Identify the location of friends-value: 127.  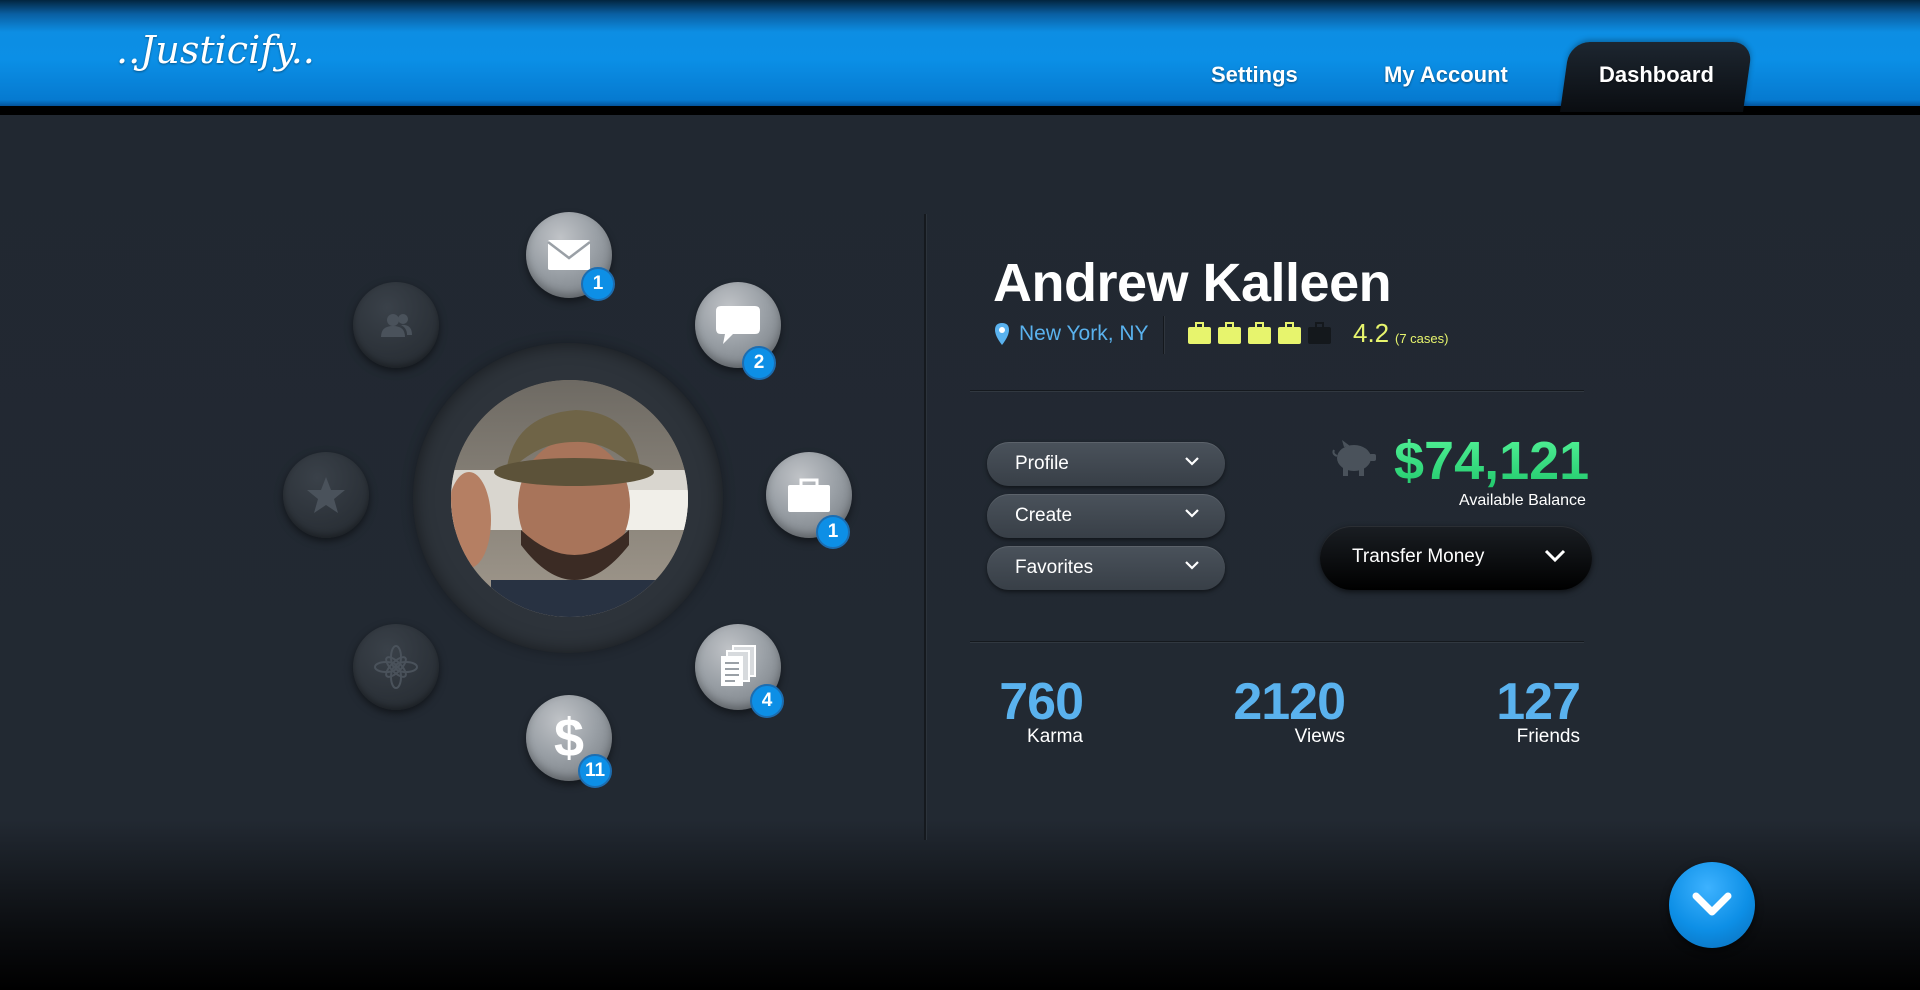
(1538, 702).